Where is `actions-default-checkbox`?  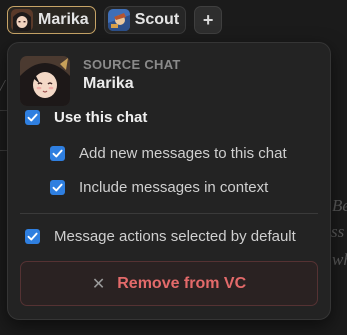 actions-default-checkbox is located at coordinates (32, 236).